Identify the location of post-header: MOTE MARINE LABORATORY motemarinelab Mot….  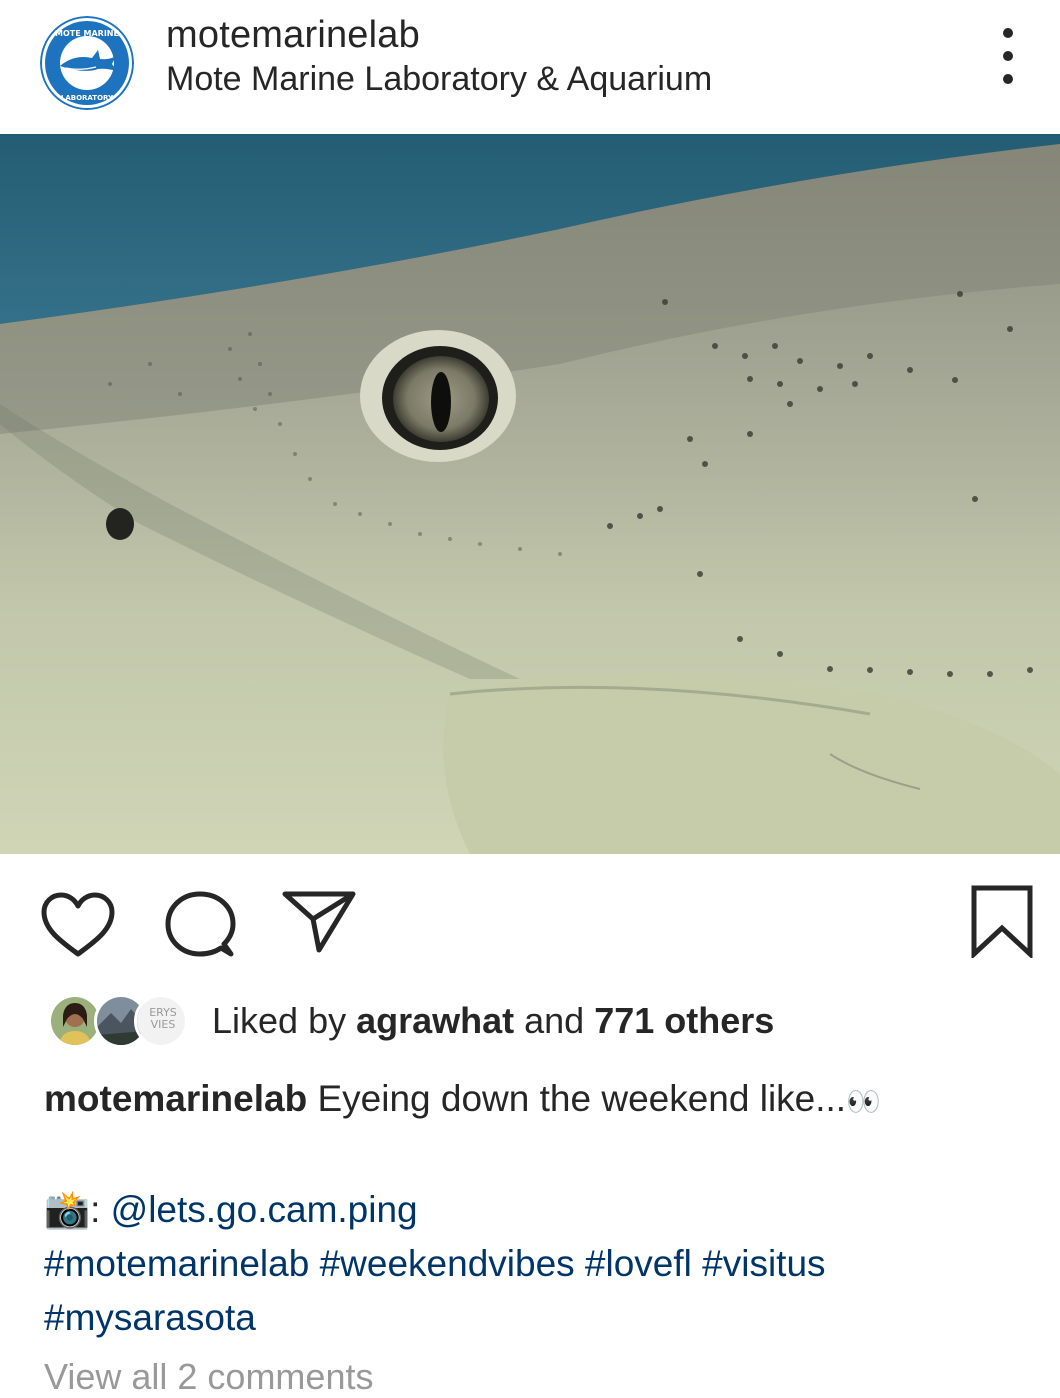
(530, 67).